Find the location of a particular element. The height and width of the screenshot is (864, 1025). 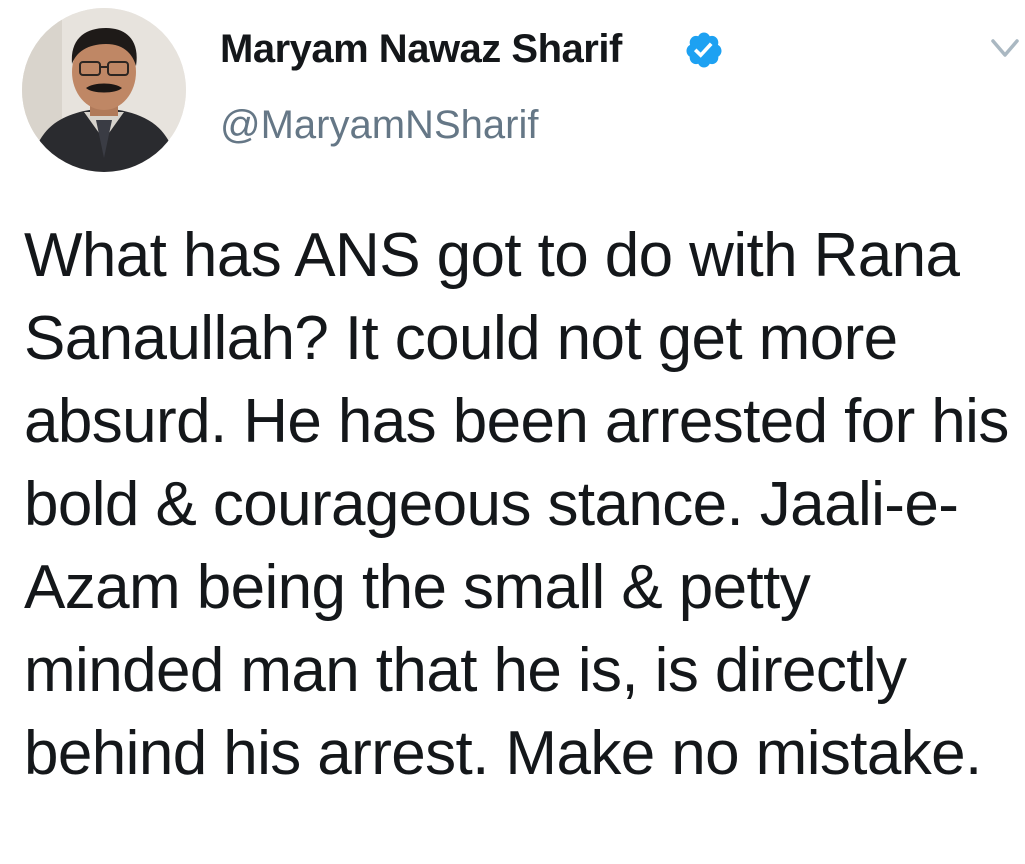

avatar is located at coordinates (104, 90).